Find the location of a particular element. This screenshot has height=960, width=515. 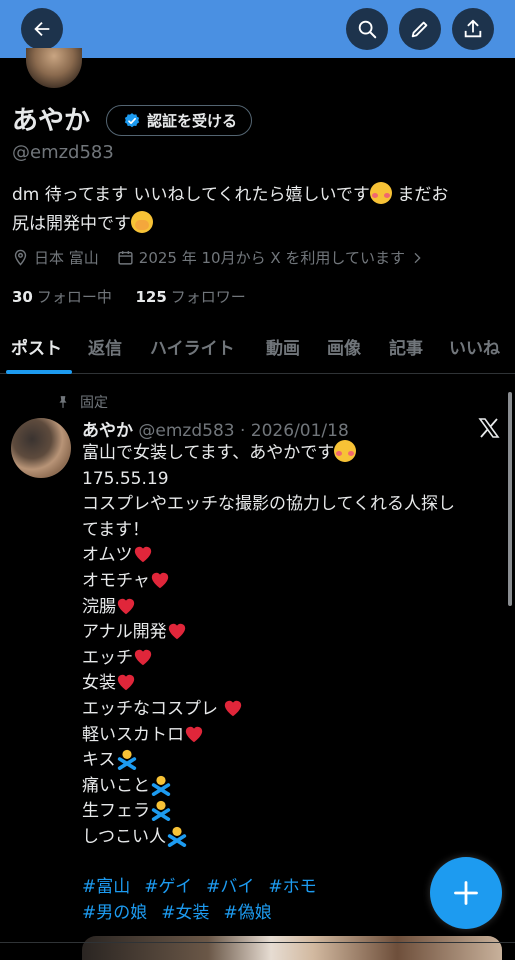

share-icon is located at coordinates (473, 28).